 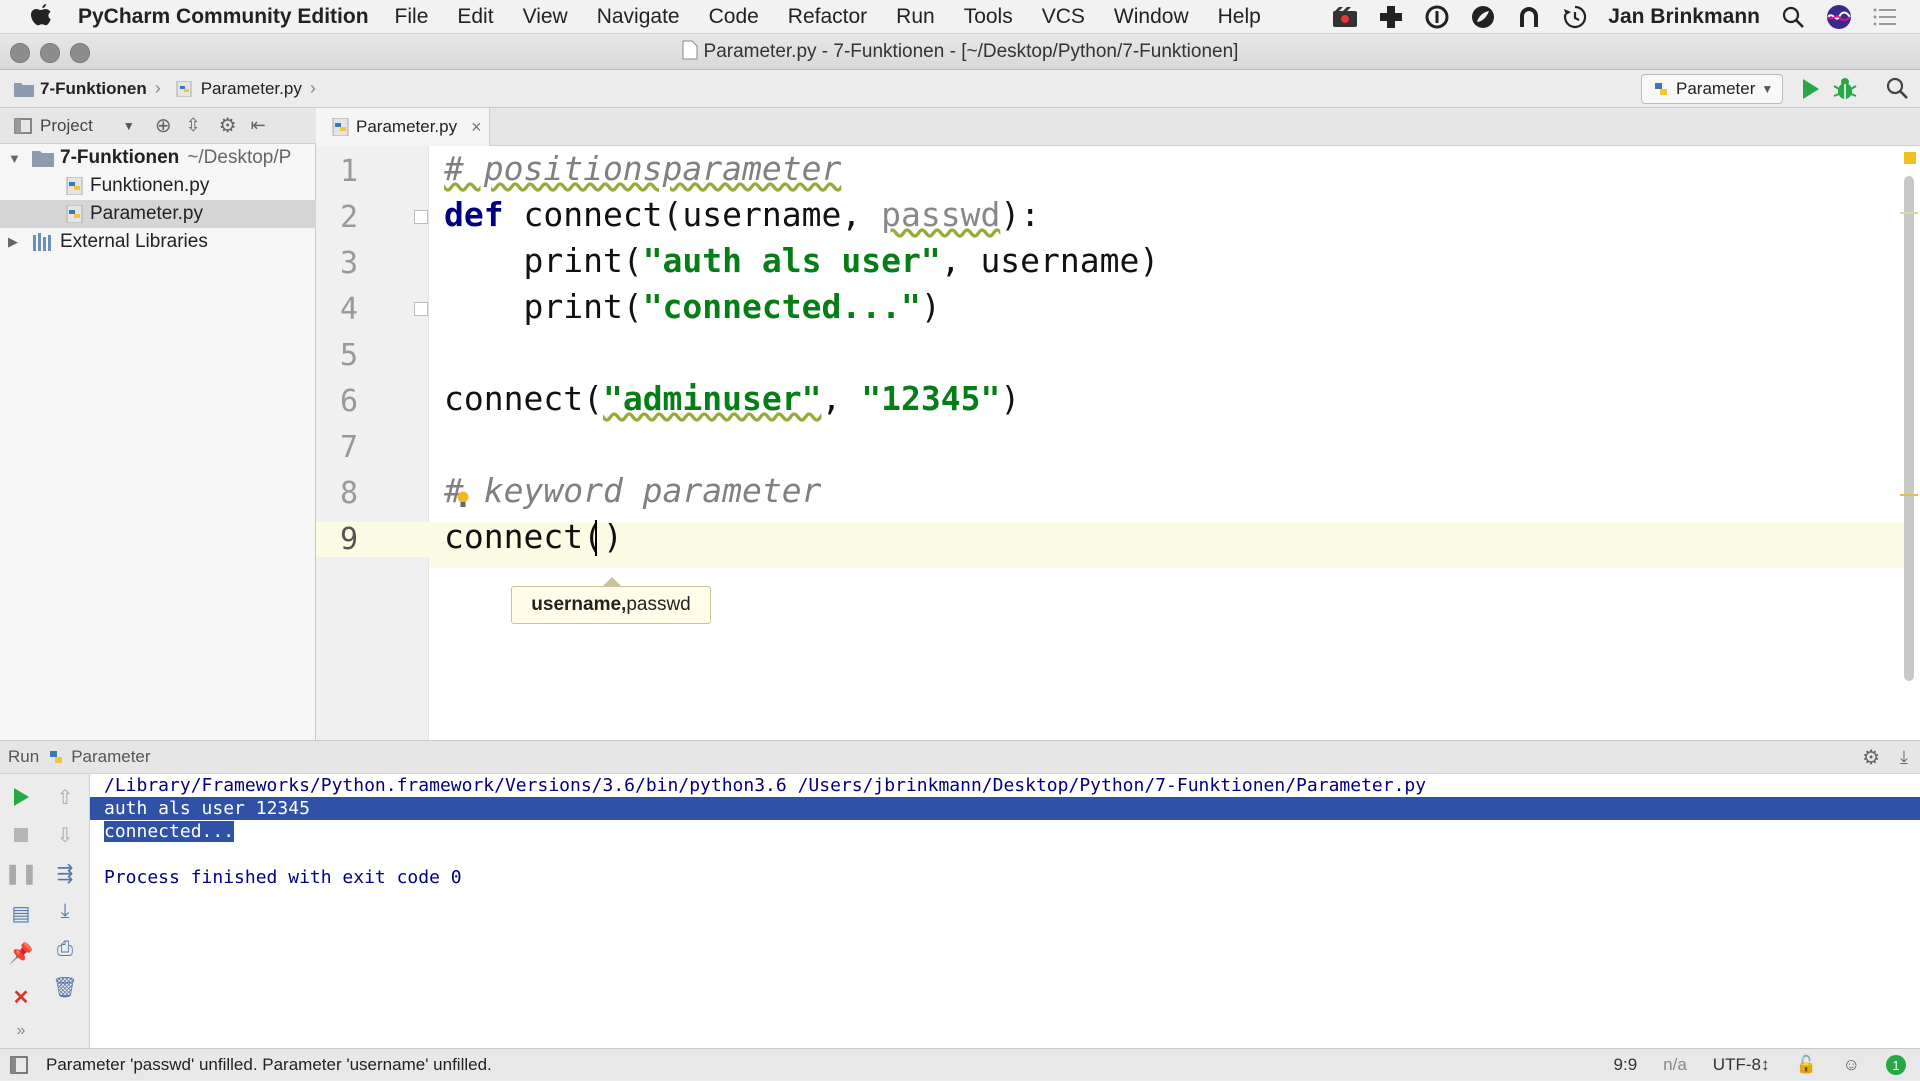 I want to click on menu-file: File, so click(x=412, y=17).